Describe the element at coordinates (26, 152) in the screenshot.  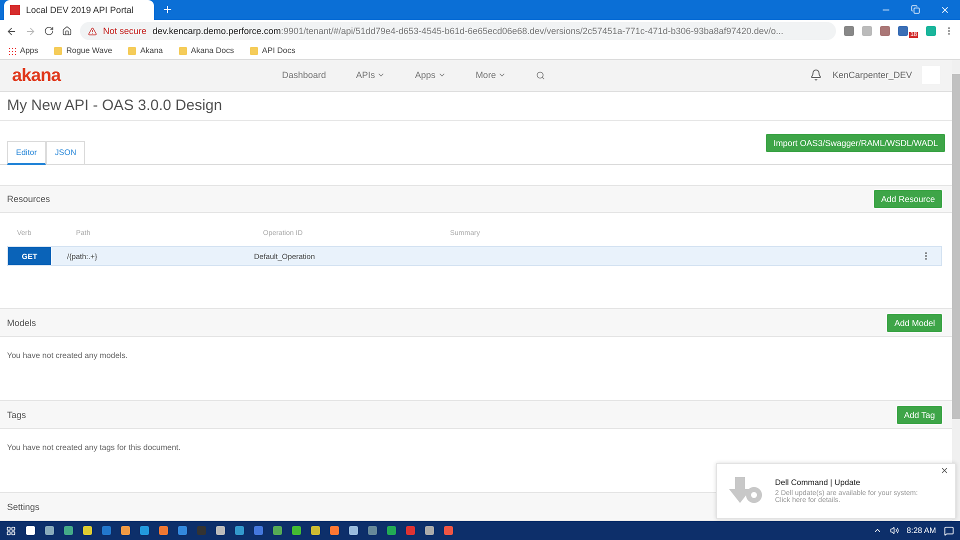
I see `tab: Editor` at that location.